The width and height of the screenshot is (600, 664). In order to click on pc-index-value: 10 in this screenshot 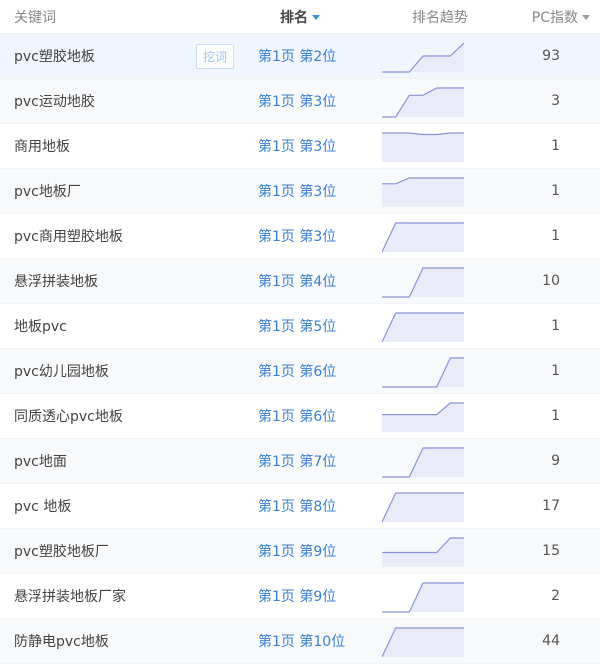, I will do `click(551, 281)`.